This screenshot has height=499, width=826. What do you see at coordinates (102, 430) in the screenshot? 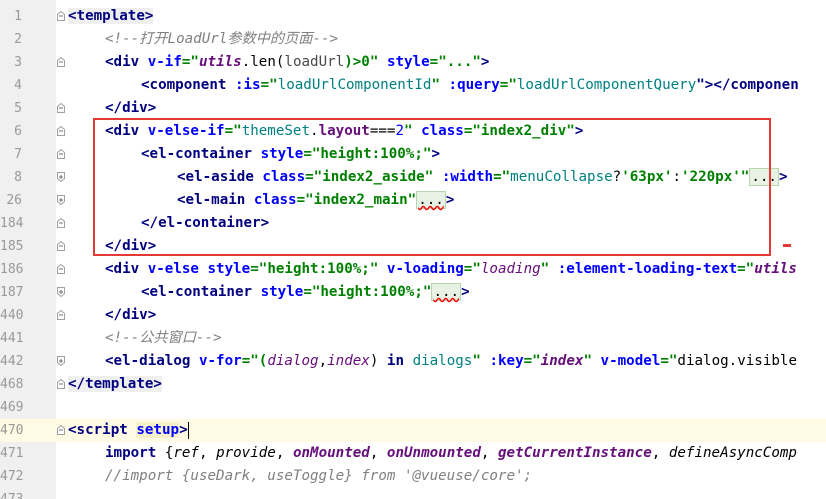
I see `tag-text: <script` at bounding box center [102, 430].